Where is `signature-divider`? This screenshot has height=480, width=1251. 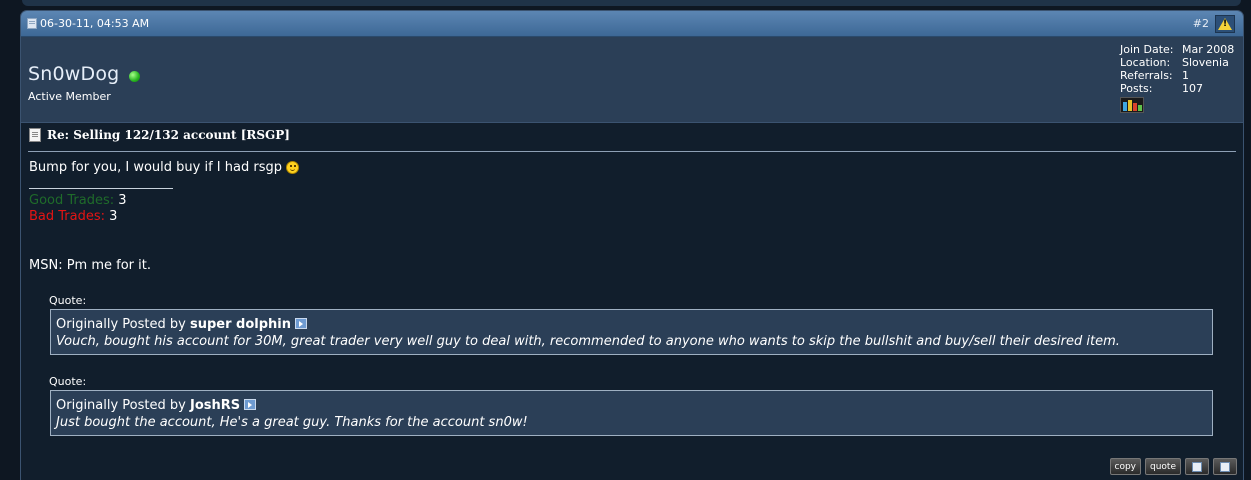 signature-divider is located at coordinates (101, 188).